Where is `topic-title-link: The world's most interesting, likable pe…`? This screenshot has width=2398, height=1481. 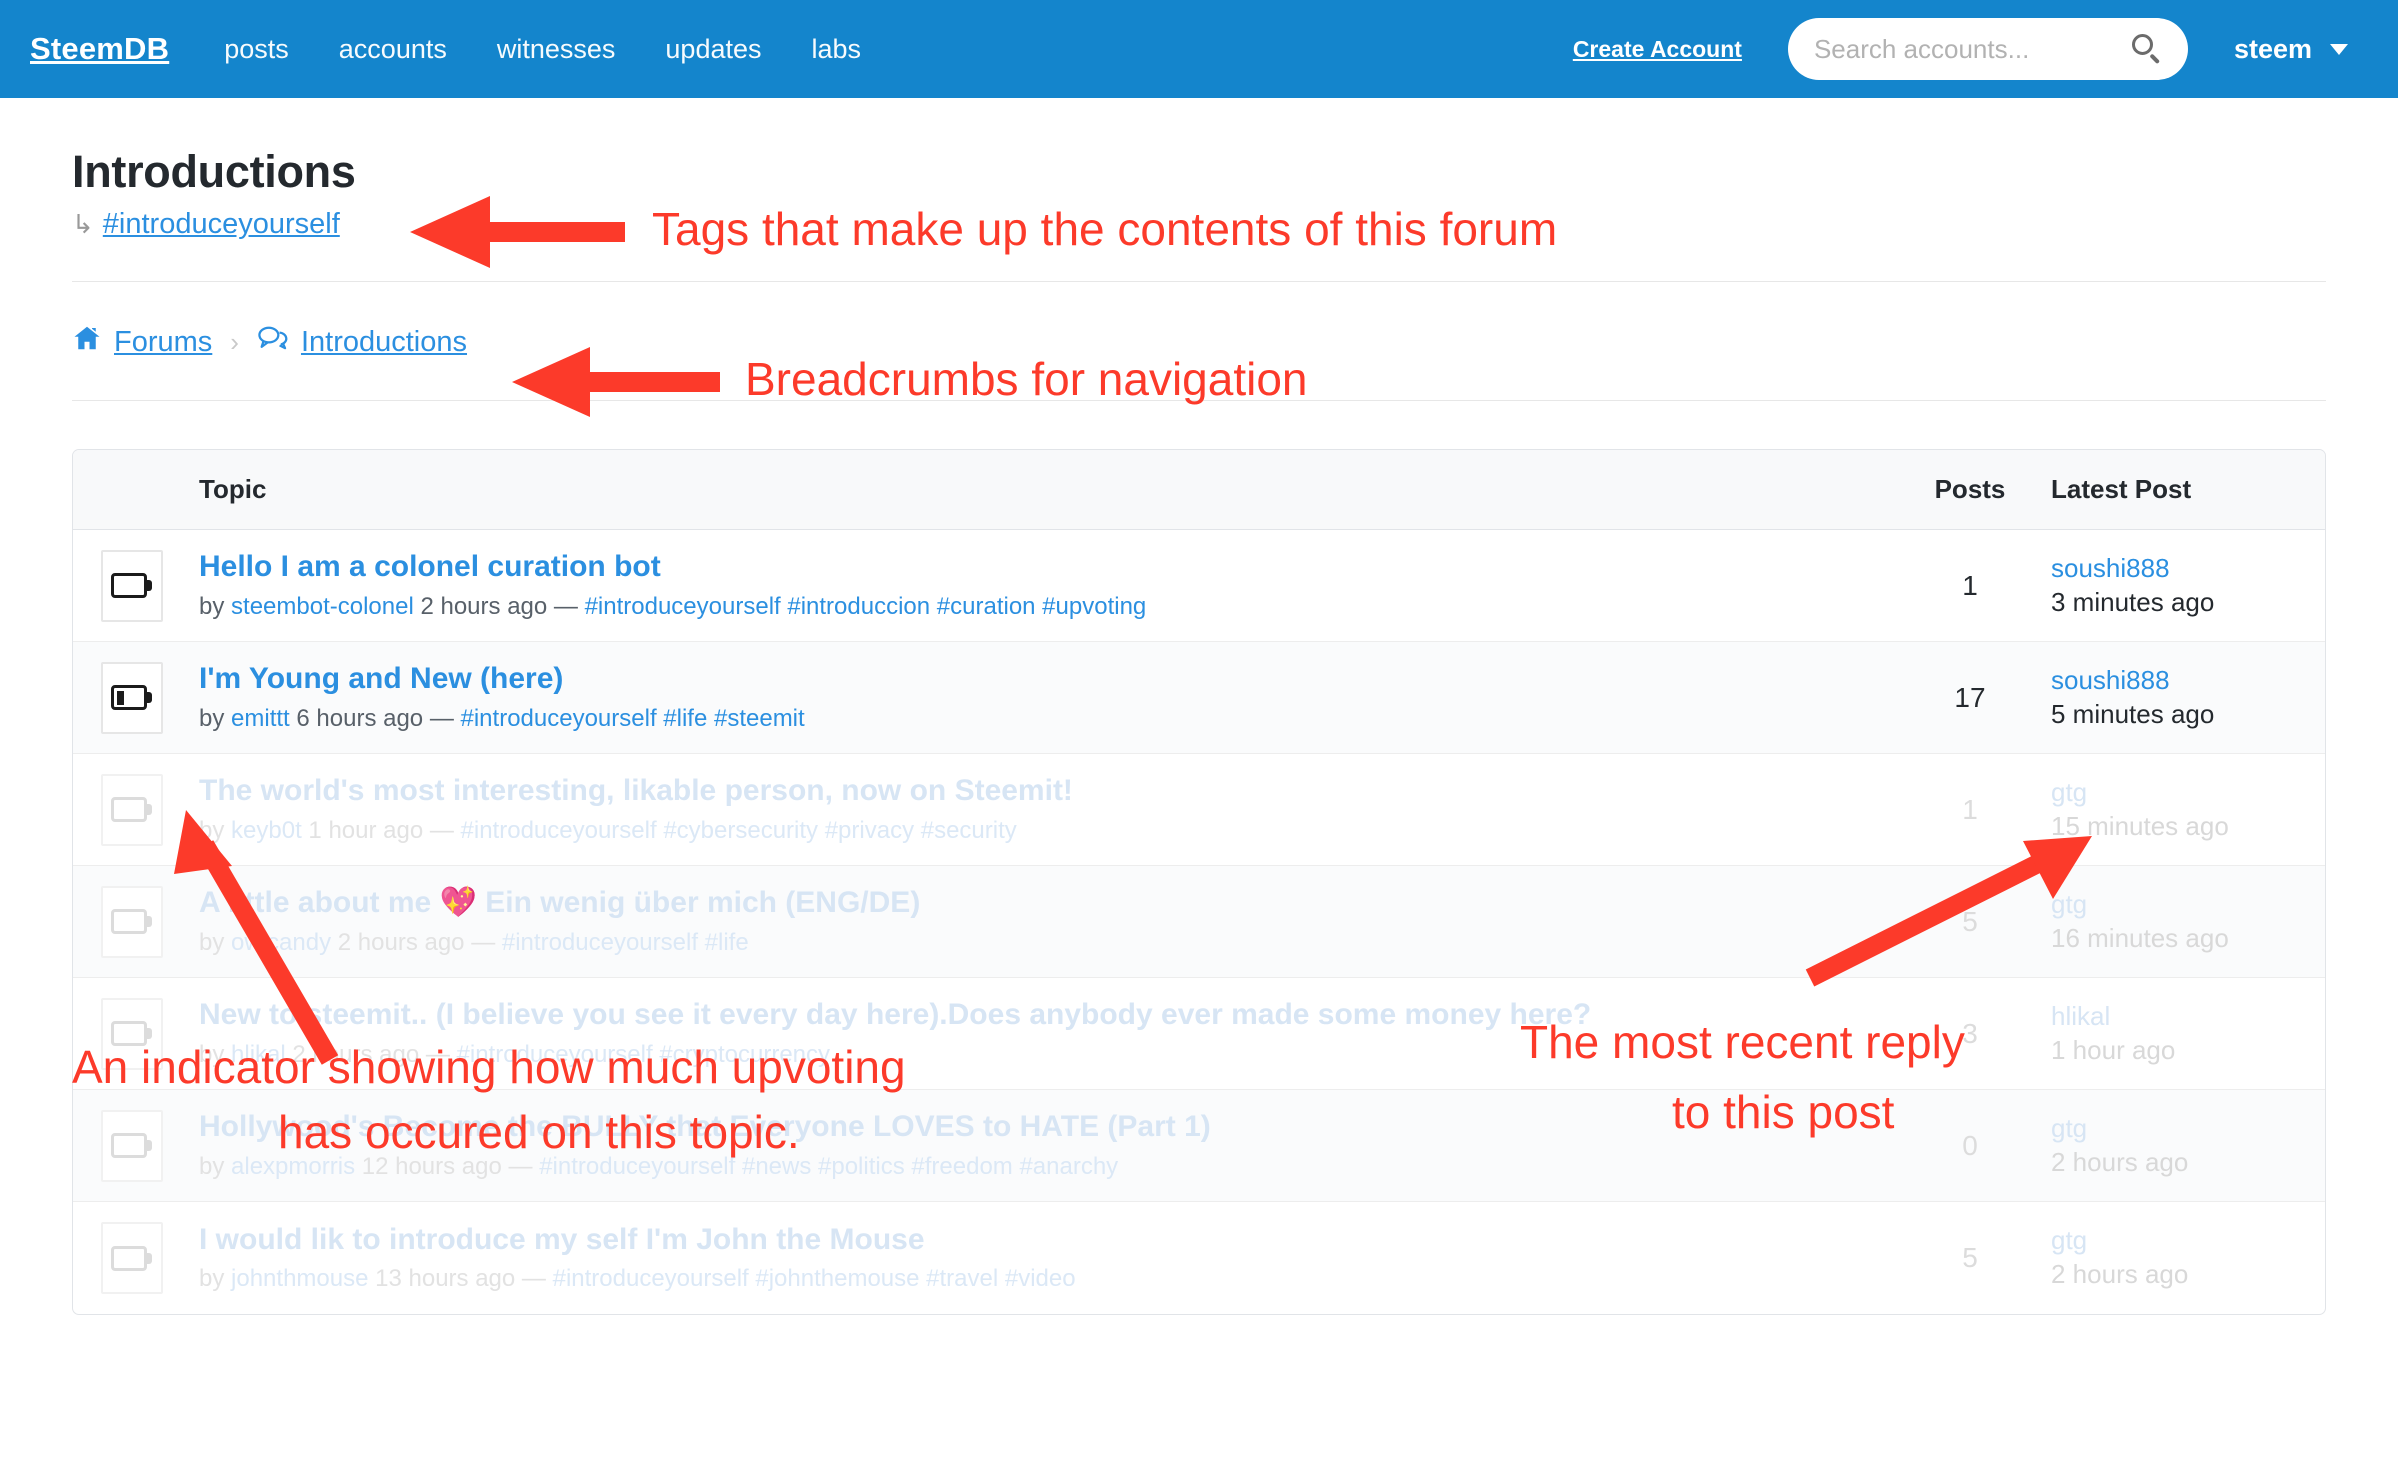
topic-title-link: The world's most interesting, likable pe… is located at coordinates (1047, 791).